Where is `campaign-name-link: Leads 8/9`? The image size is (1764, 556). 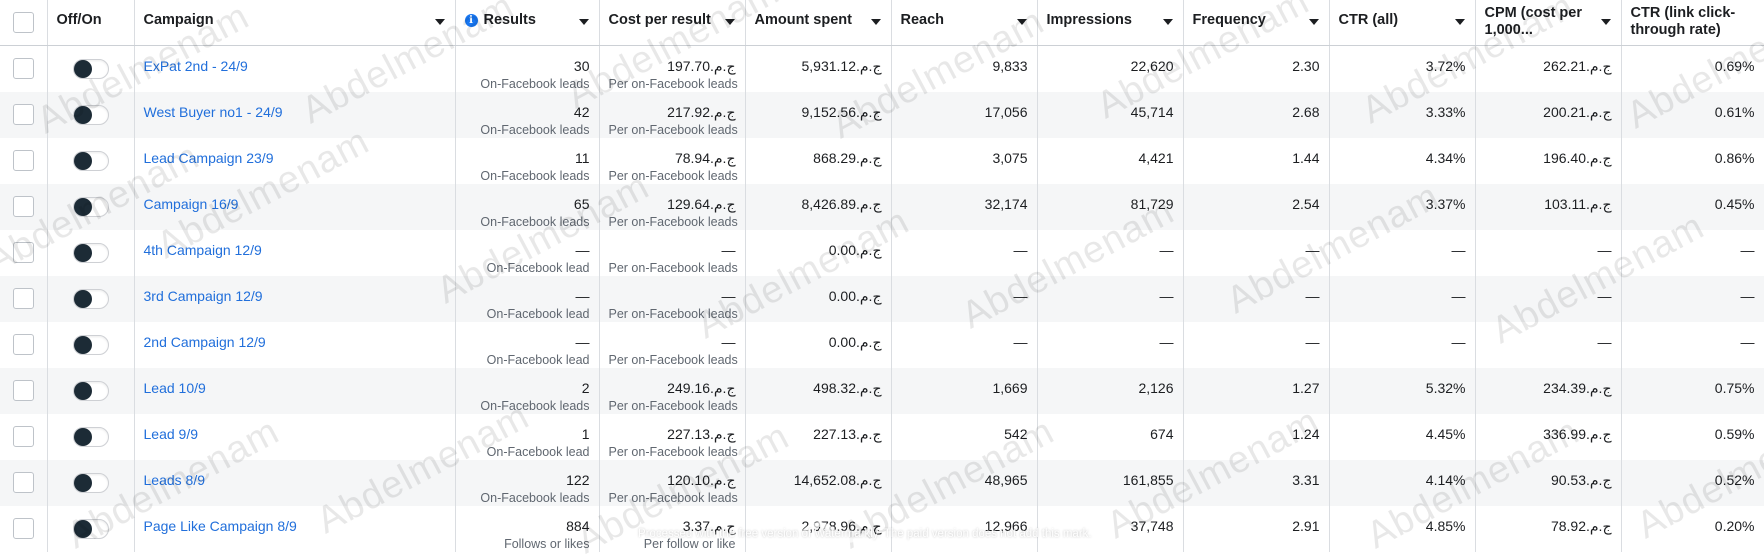 campaign-name-link: Leads 8/9 is located at coordinates (175, 480).